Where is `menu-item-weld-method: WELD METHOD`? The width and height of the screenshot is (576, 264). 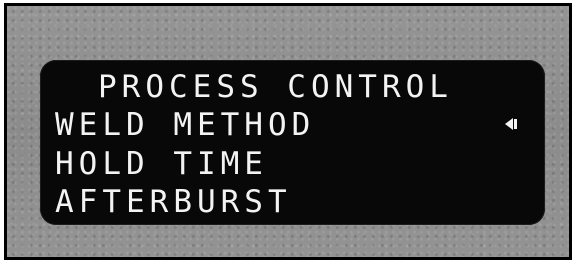
menu-item-weld-method: WELD METHOD is located at coordinates (185, 125).